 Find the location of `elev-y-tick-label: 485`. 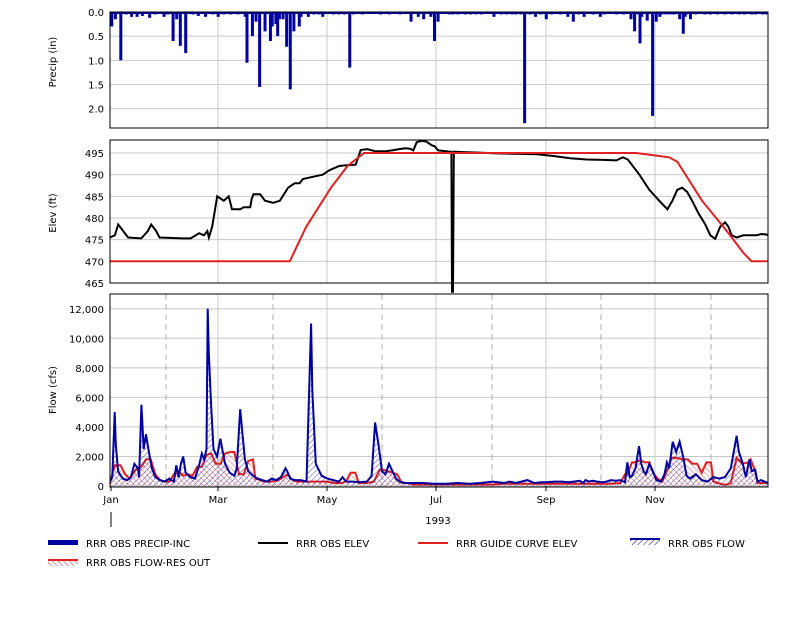

elev-y-tick-label: 485 is located at coordinates (94, 197).